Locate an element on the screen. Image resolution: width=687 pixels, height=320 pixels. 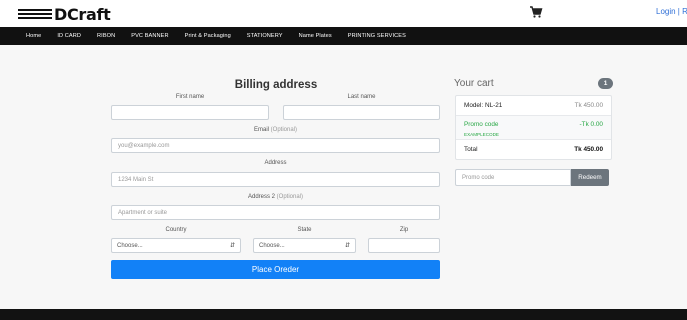
top-header: DCraft Login | Re is located at coordinates (343, 13).